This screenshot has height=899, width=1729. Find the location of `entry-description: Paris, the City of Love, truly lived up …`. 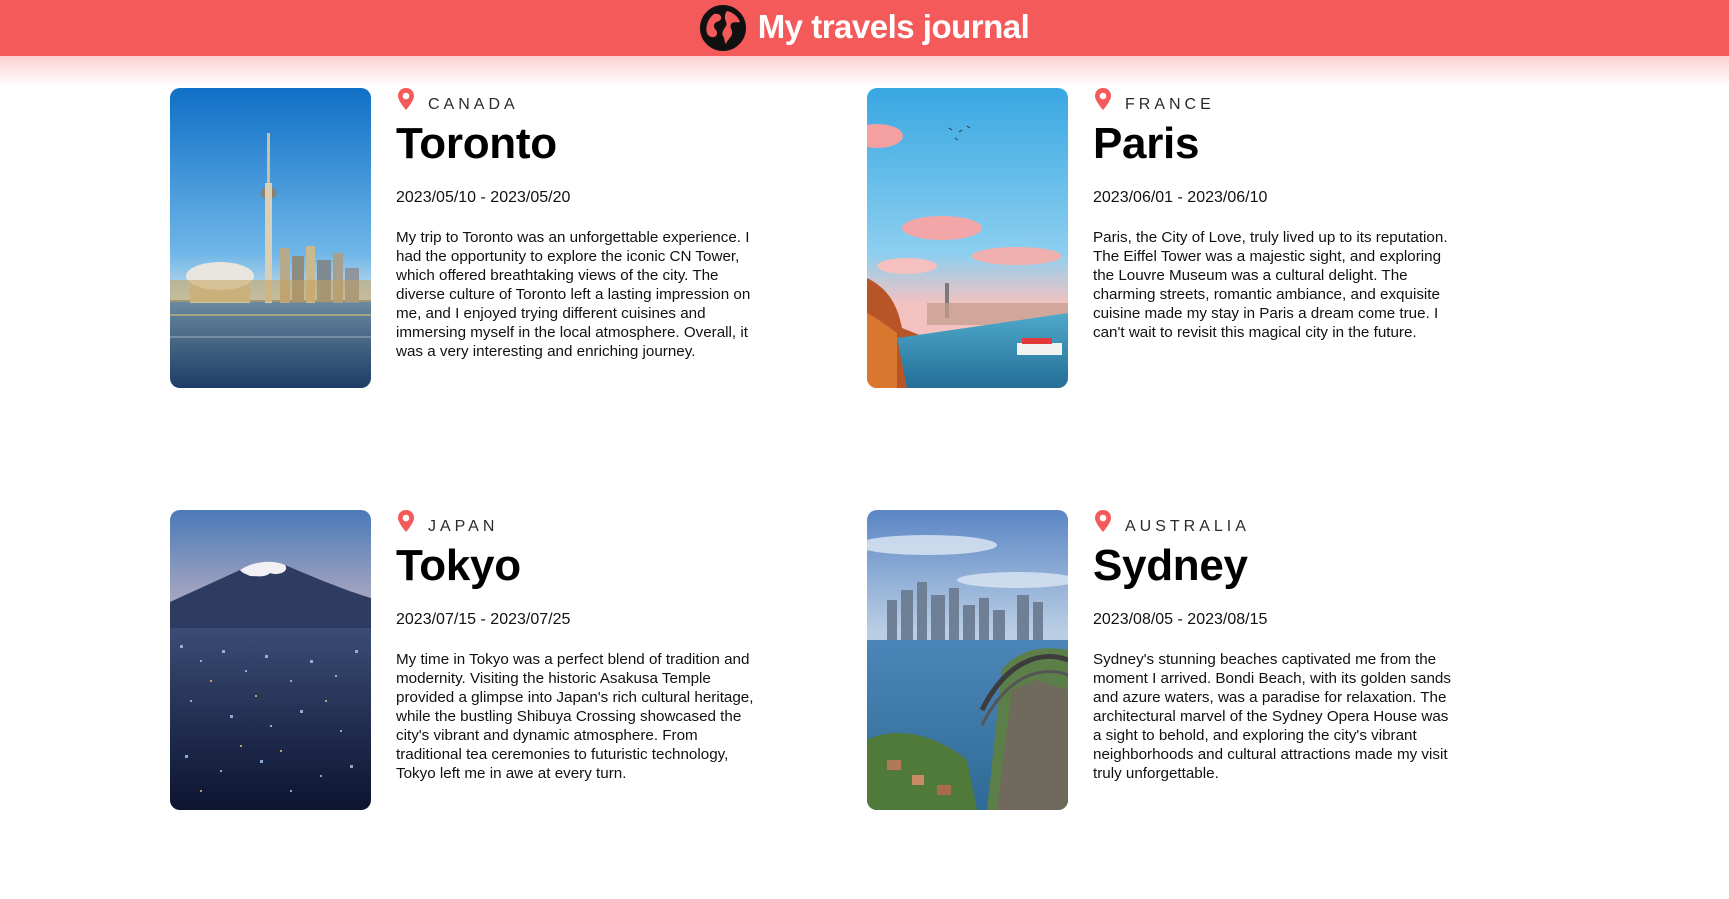

entry-description: Paris, the City of Love, truly lived up … is located at coordinates (1270, 285).